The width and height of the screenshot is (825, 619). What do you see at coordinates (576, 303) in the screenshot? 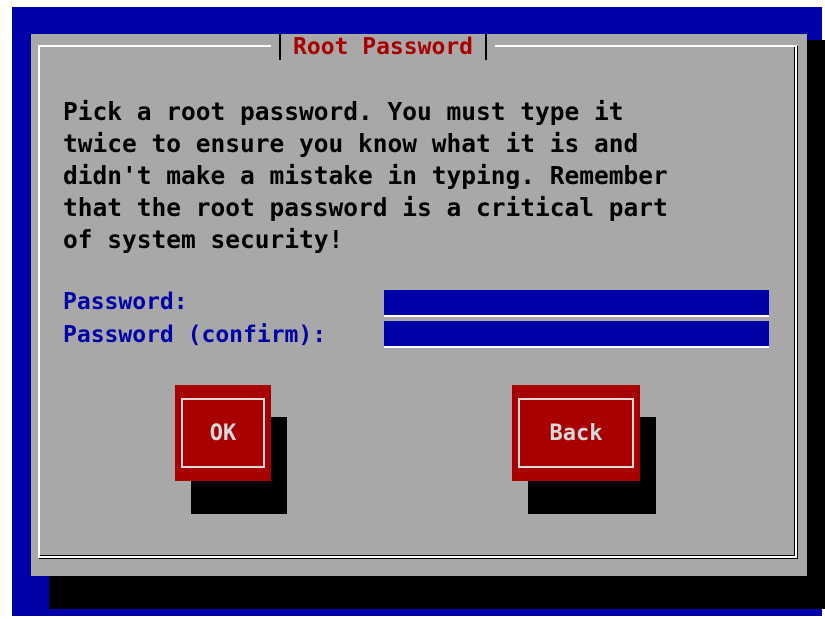
I see `password-input` at bounding box center [576, 303].